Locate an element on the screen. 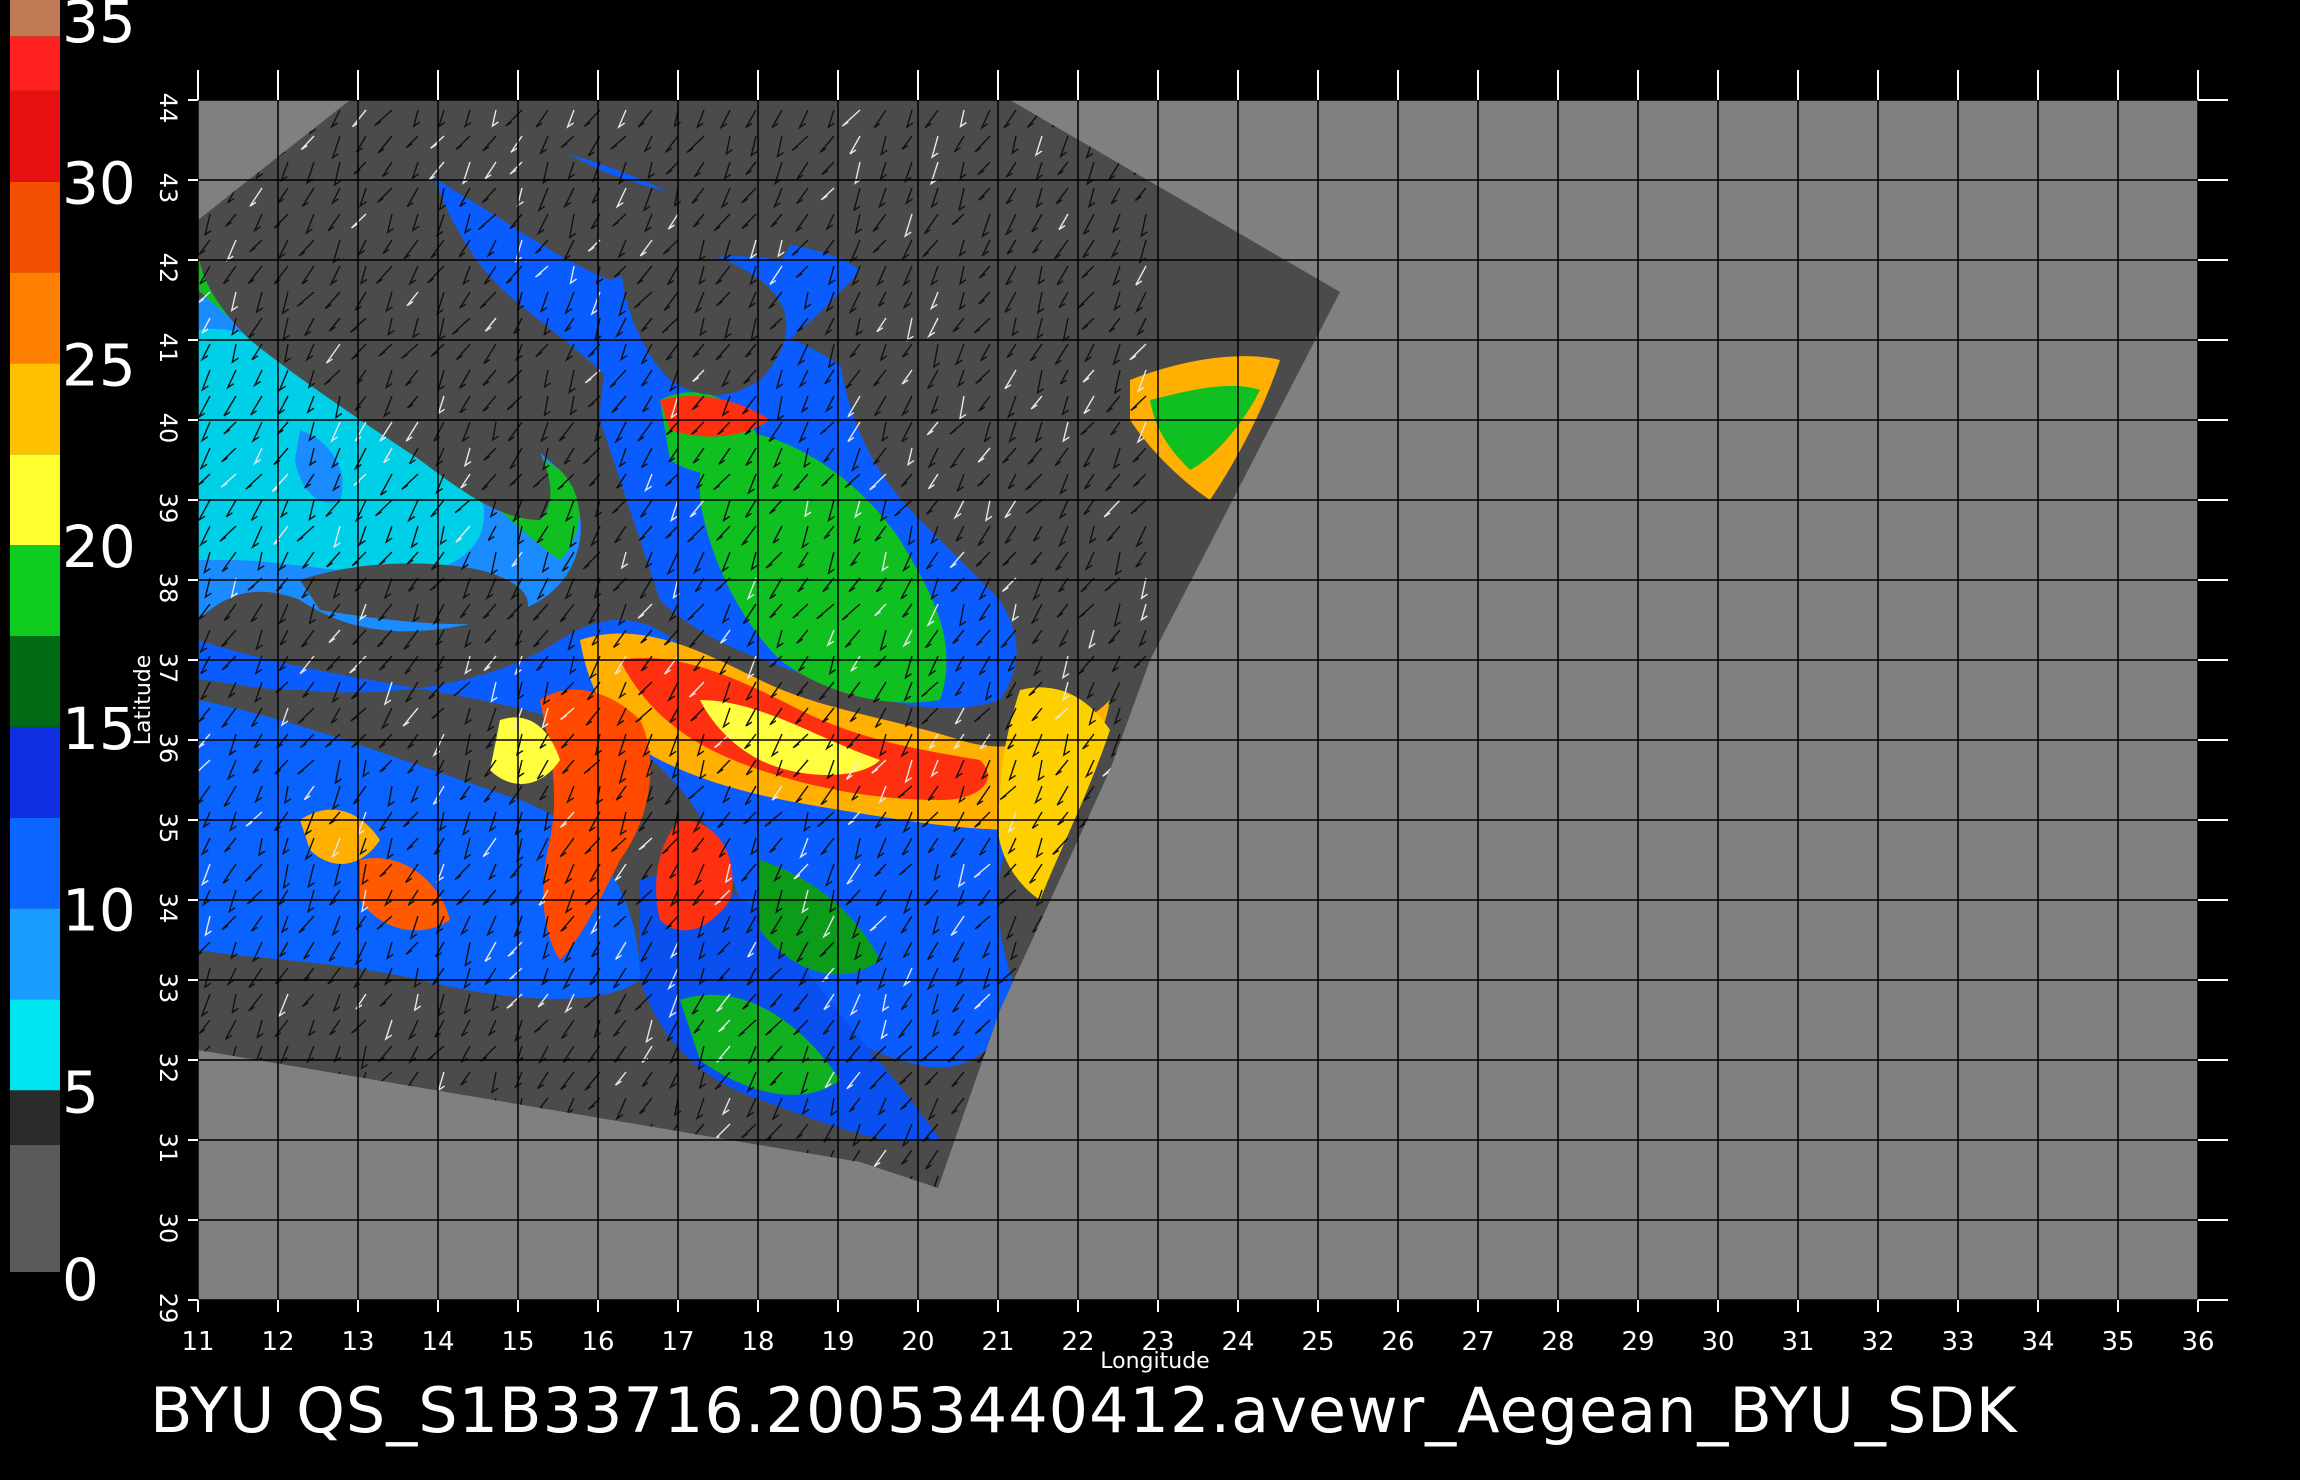 Image resolution: width=2300 pixels, height=1480 pixels. y-tick-label: 44 is located at coordinates (168, 108).